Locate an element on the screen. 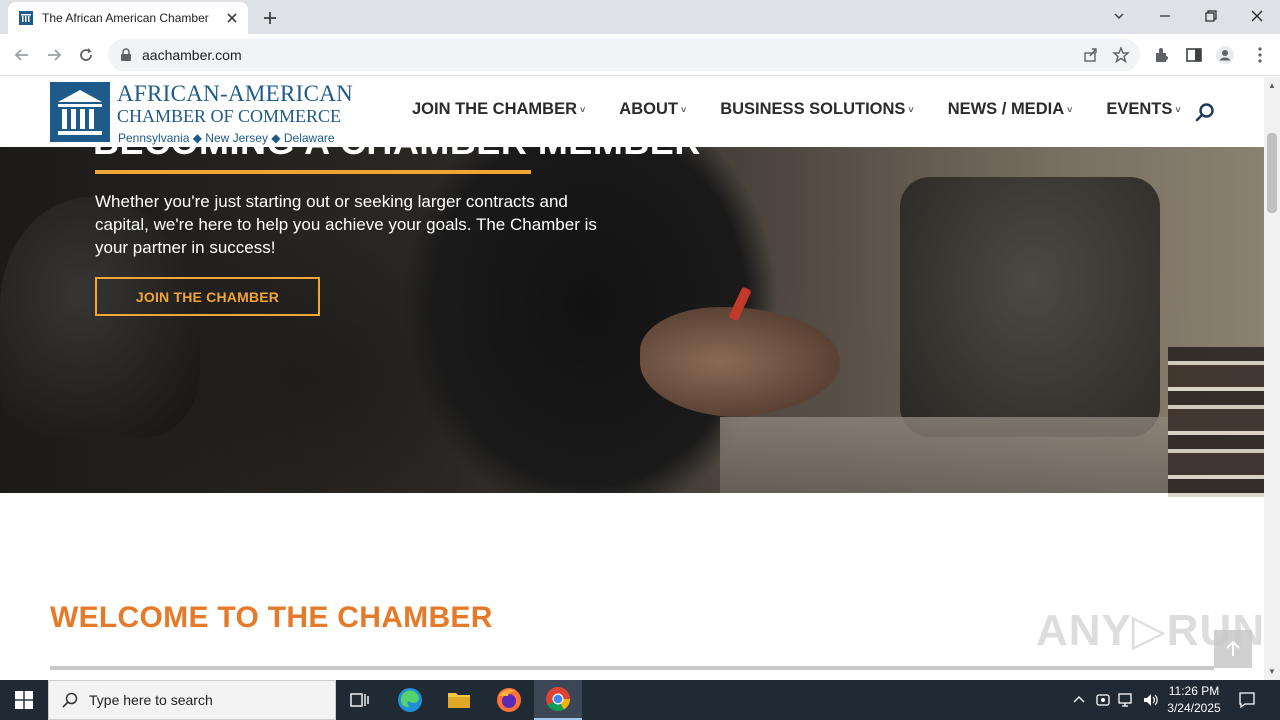  scroll-up-arrow-icon: ▲ is located at coordinates (1272, 85).